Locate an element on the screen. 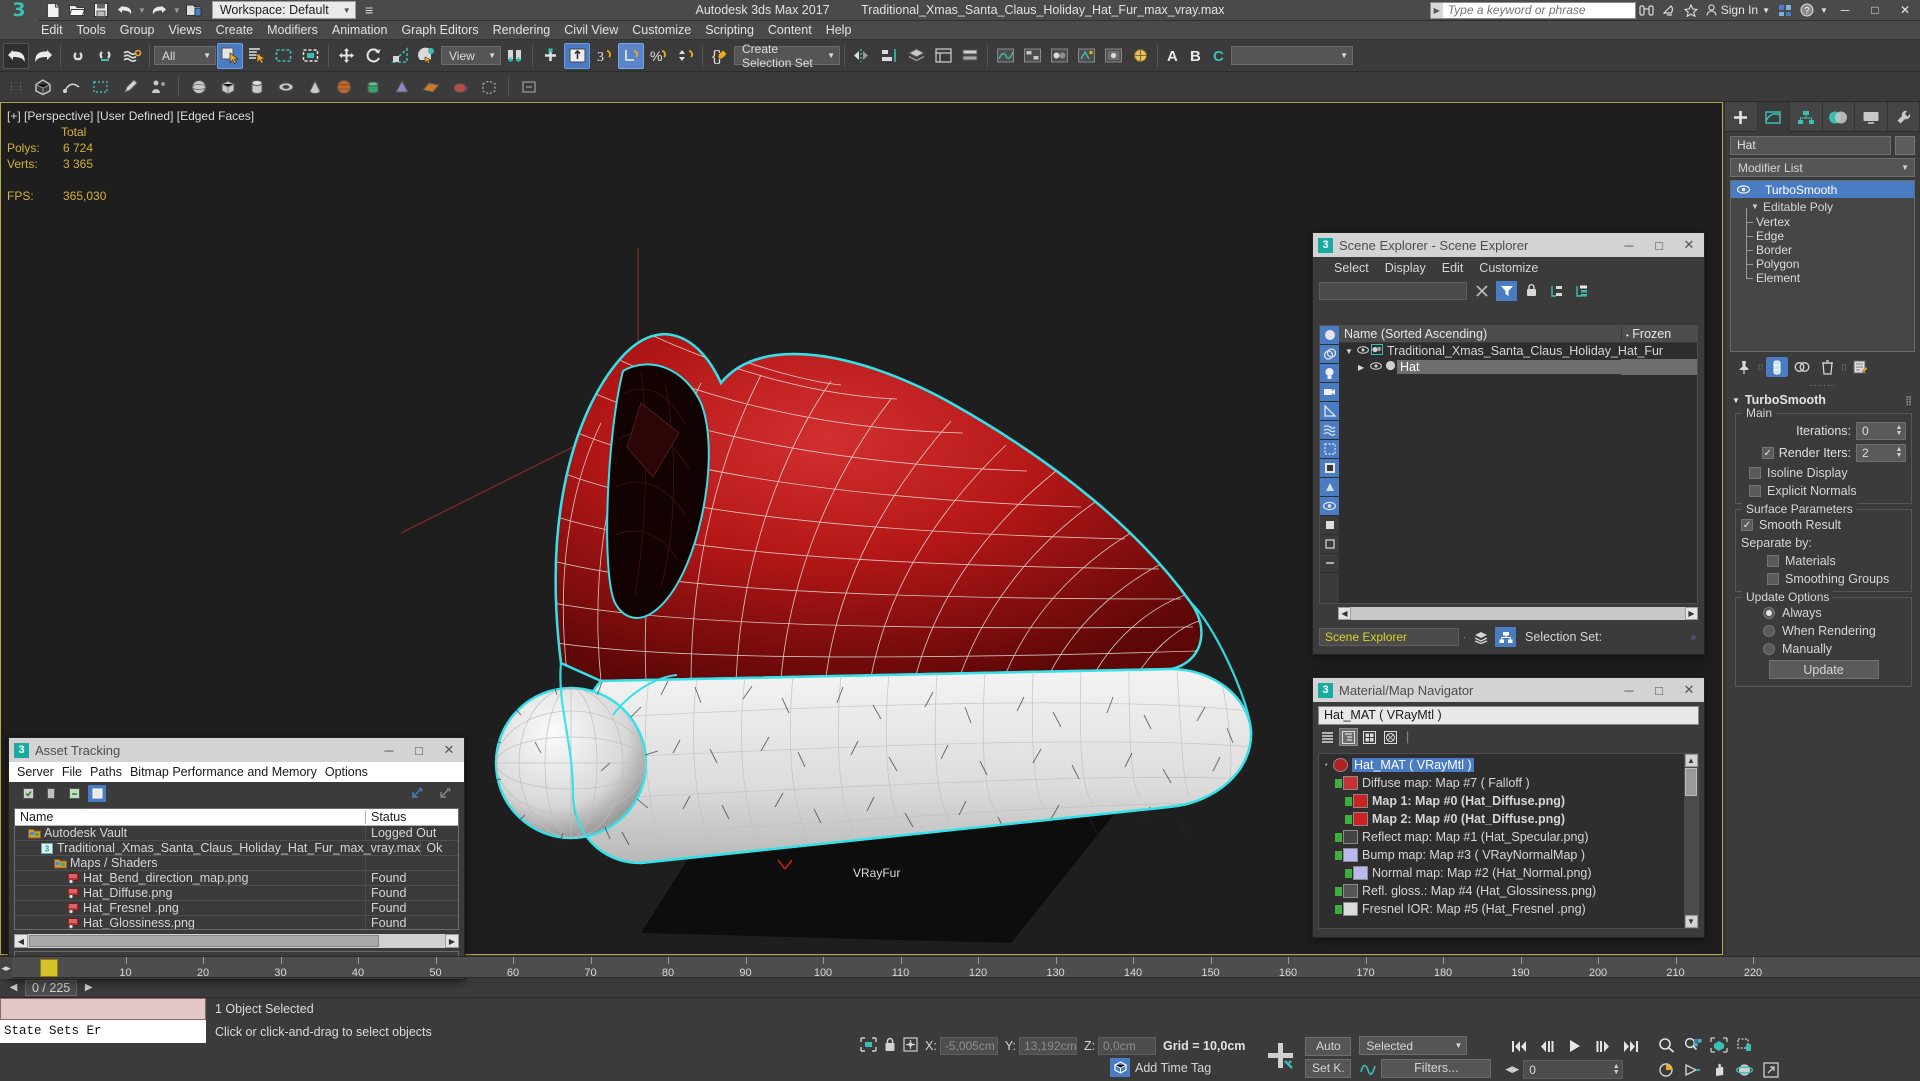  bind-to-space-warp-icon is located at coordinates (132, 56).